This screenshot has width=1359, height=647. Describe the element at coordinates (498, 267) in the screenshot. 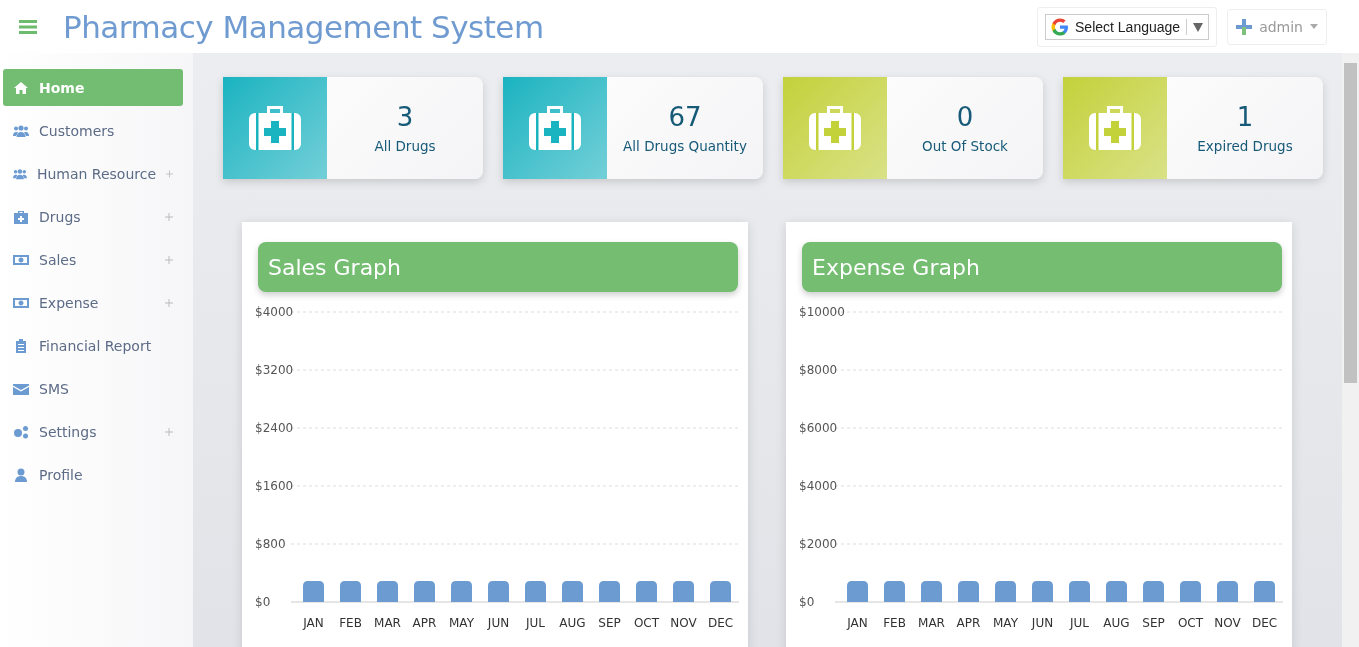

I see `chart-header: Sales Graph` at that location.